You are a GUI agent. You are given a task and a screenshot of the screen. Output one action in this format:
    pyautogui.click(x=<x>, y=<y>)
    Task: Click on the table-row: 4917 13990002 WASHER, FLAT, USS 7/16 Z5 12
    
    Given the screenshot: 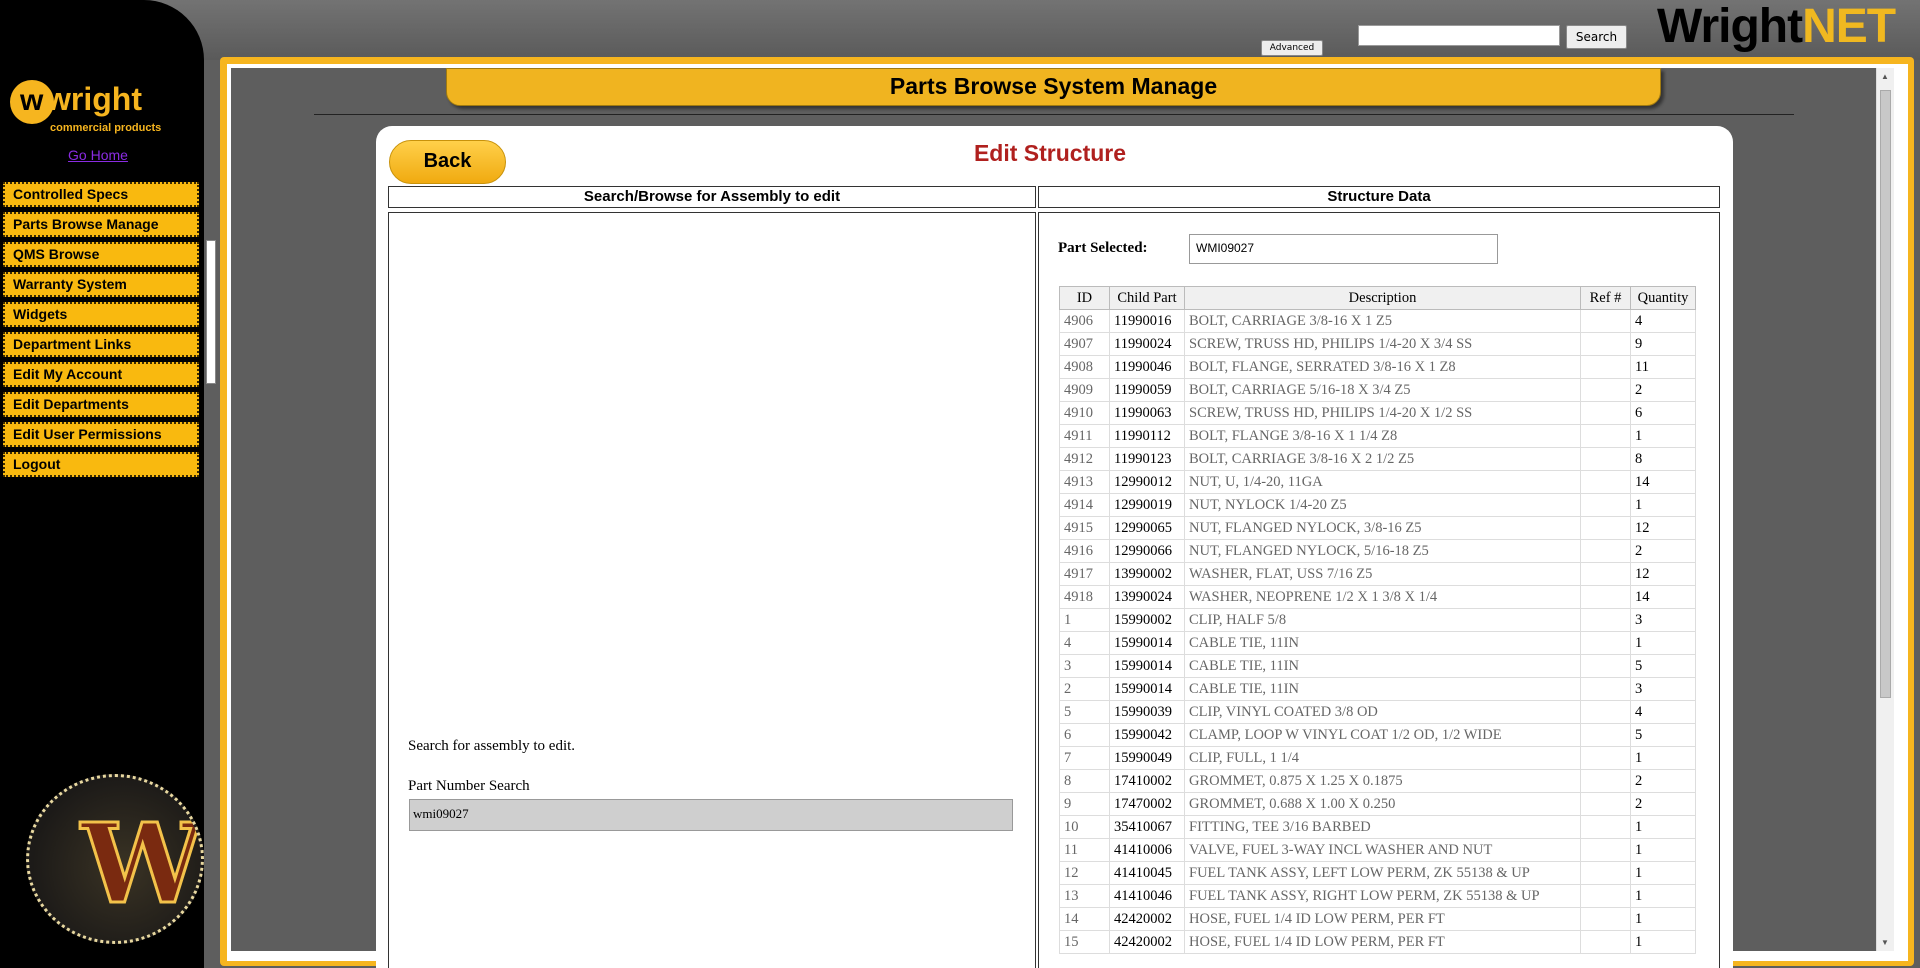 What is the action you would take?
    pyautogui.click(x=1377, y=574)
    